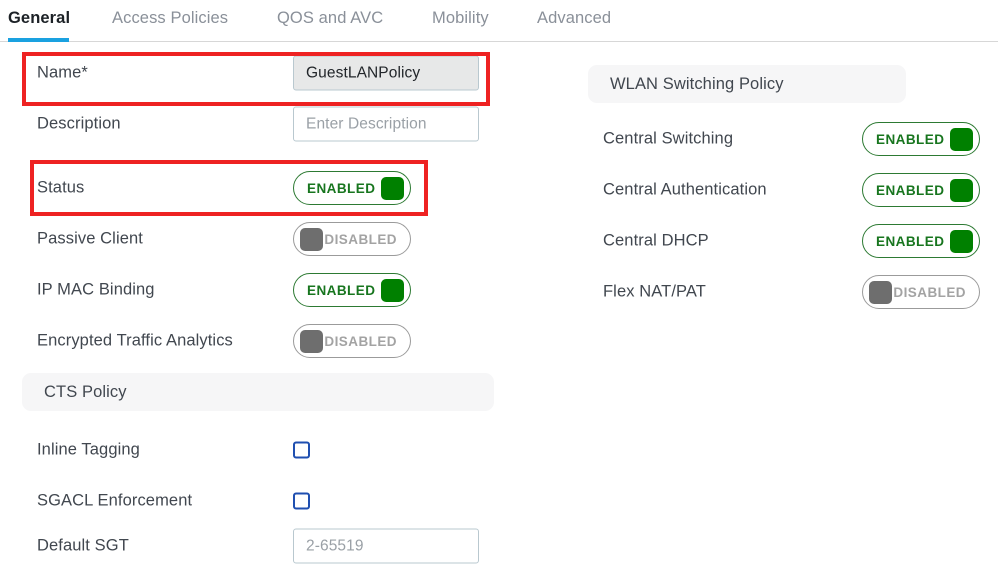 The image size is (998, 575). I want to click on ip-mac-binding-toggle-label: ENABLED, so click(341, 290).